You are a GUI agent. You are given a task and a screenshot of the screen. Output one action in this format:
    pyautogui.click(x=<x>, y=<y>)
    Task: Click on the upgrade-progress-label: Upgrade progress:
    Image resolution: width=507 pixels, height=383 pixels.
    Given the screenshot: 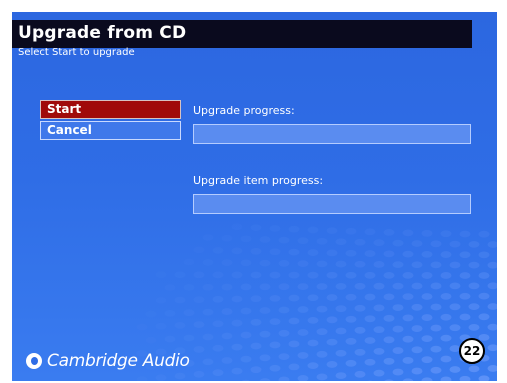 What is the action you would take?
    pyautogui.click(x=244, y=110)
    